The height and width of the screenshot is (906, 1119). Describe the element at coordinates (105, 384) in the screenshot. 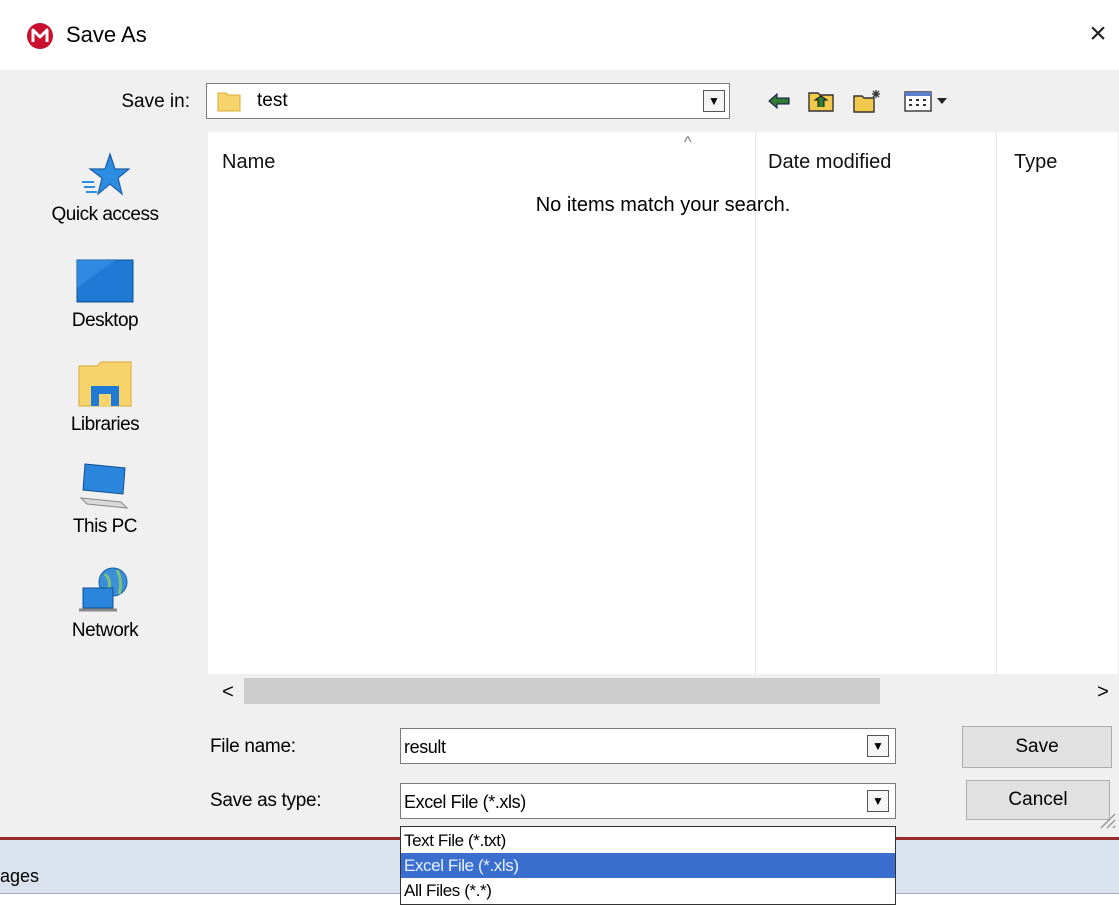

I see `libraries-icon` at that location.